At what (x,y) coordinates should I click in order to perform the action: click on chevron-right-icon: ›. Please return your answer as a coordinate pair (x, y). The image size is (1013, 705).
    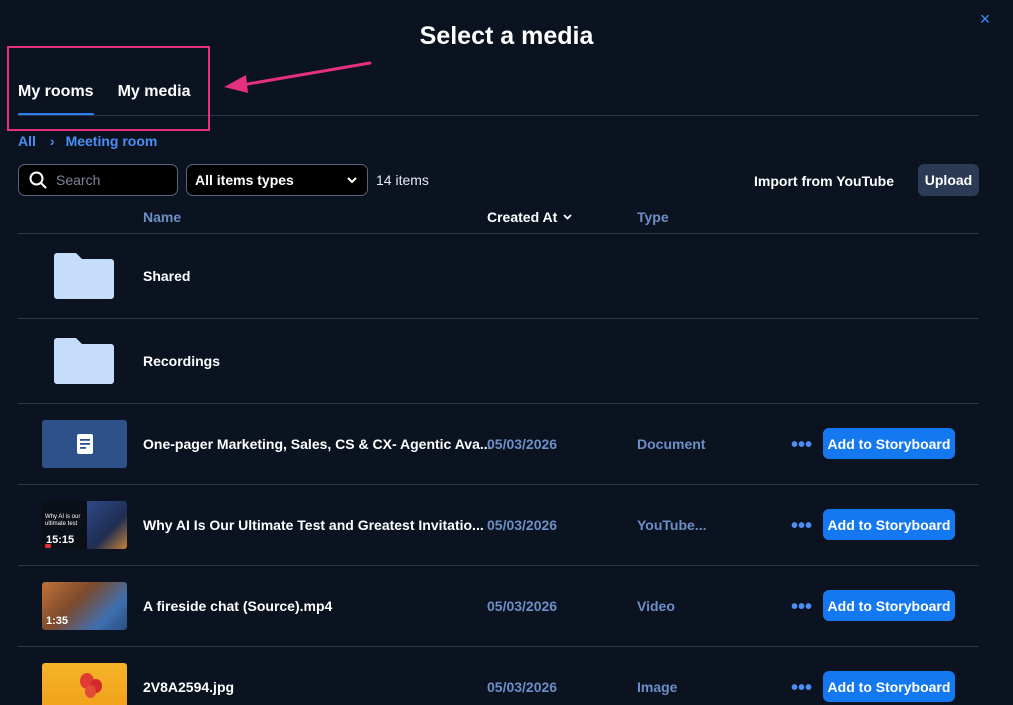
    Looking at the image, I should click on (52, 141).